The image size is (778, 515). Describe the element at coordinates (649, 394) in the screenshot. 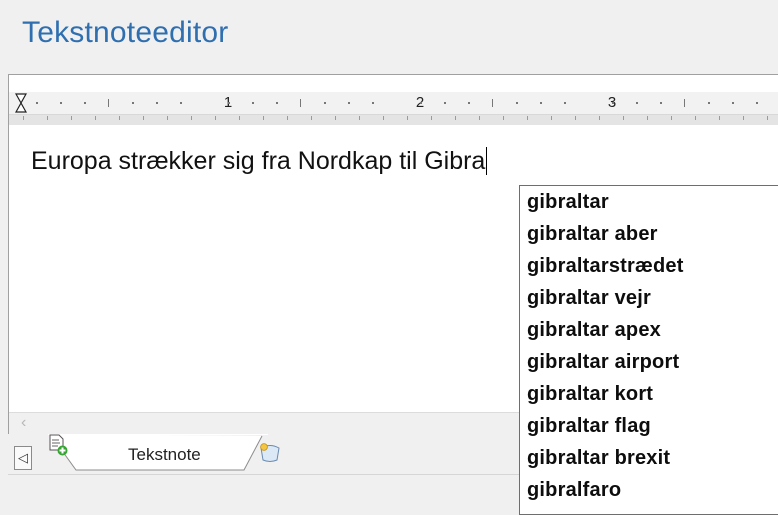

I see `suggestion-item: gibraltar kort` at that location.